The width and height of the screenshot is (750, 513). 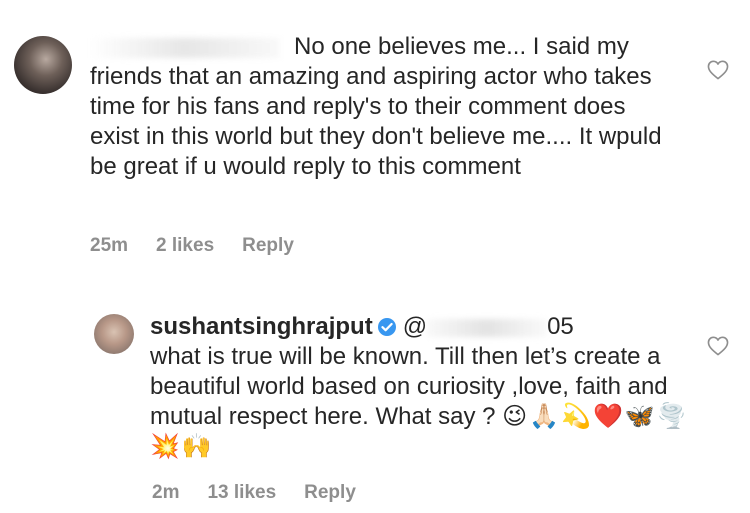 I want to click on mention-prefix: @, so click(x=415, y=326).